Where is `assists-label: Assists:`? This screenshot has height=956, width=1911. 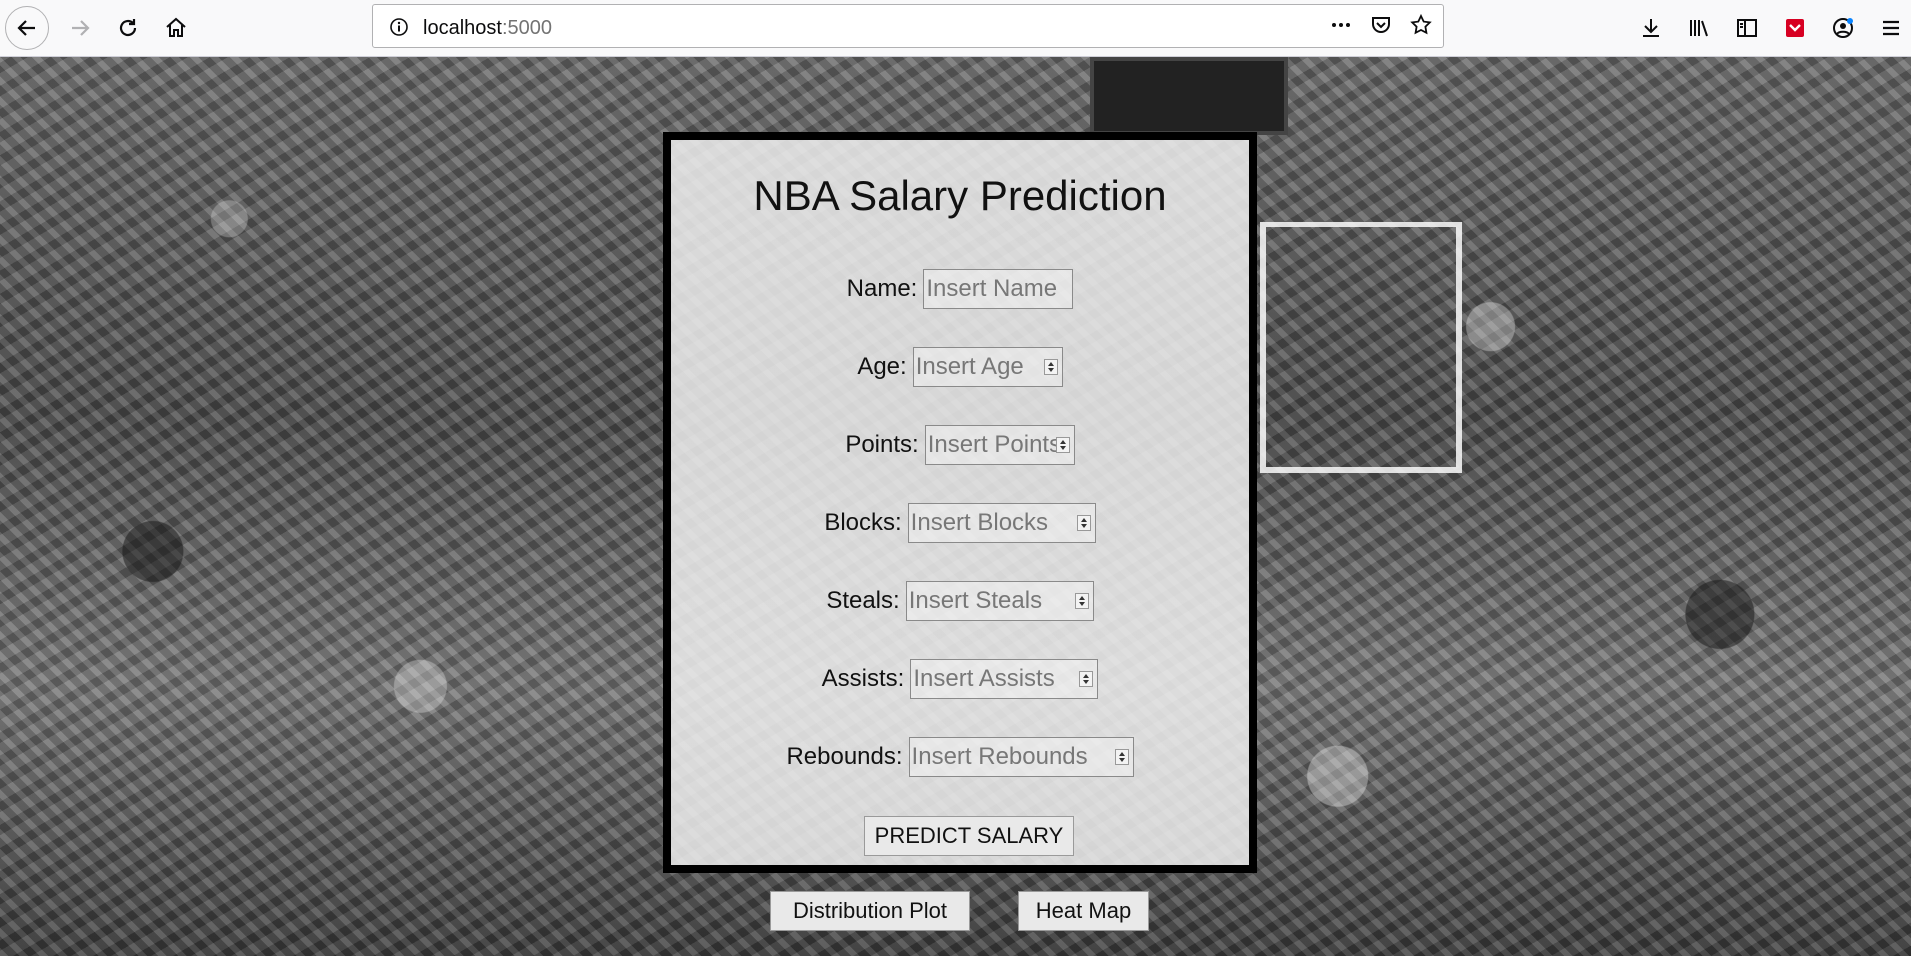 assists-label: Assists: is located at coordinates (863, 678).